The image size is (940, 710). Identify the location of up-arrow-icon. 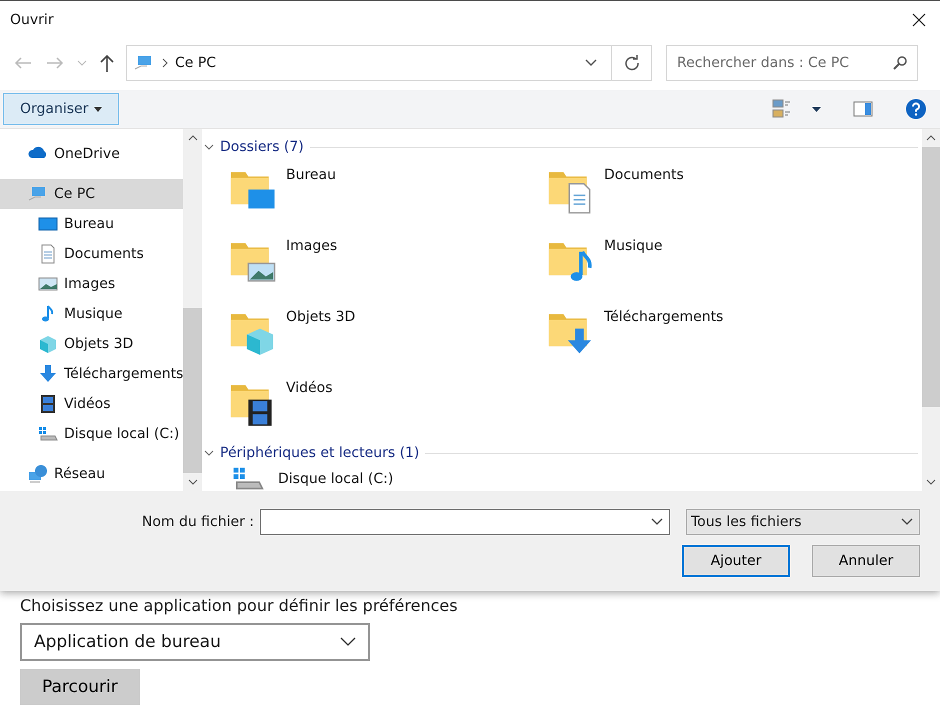
(107, 63).